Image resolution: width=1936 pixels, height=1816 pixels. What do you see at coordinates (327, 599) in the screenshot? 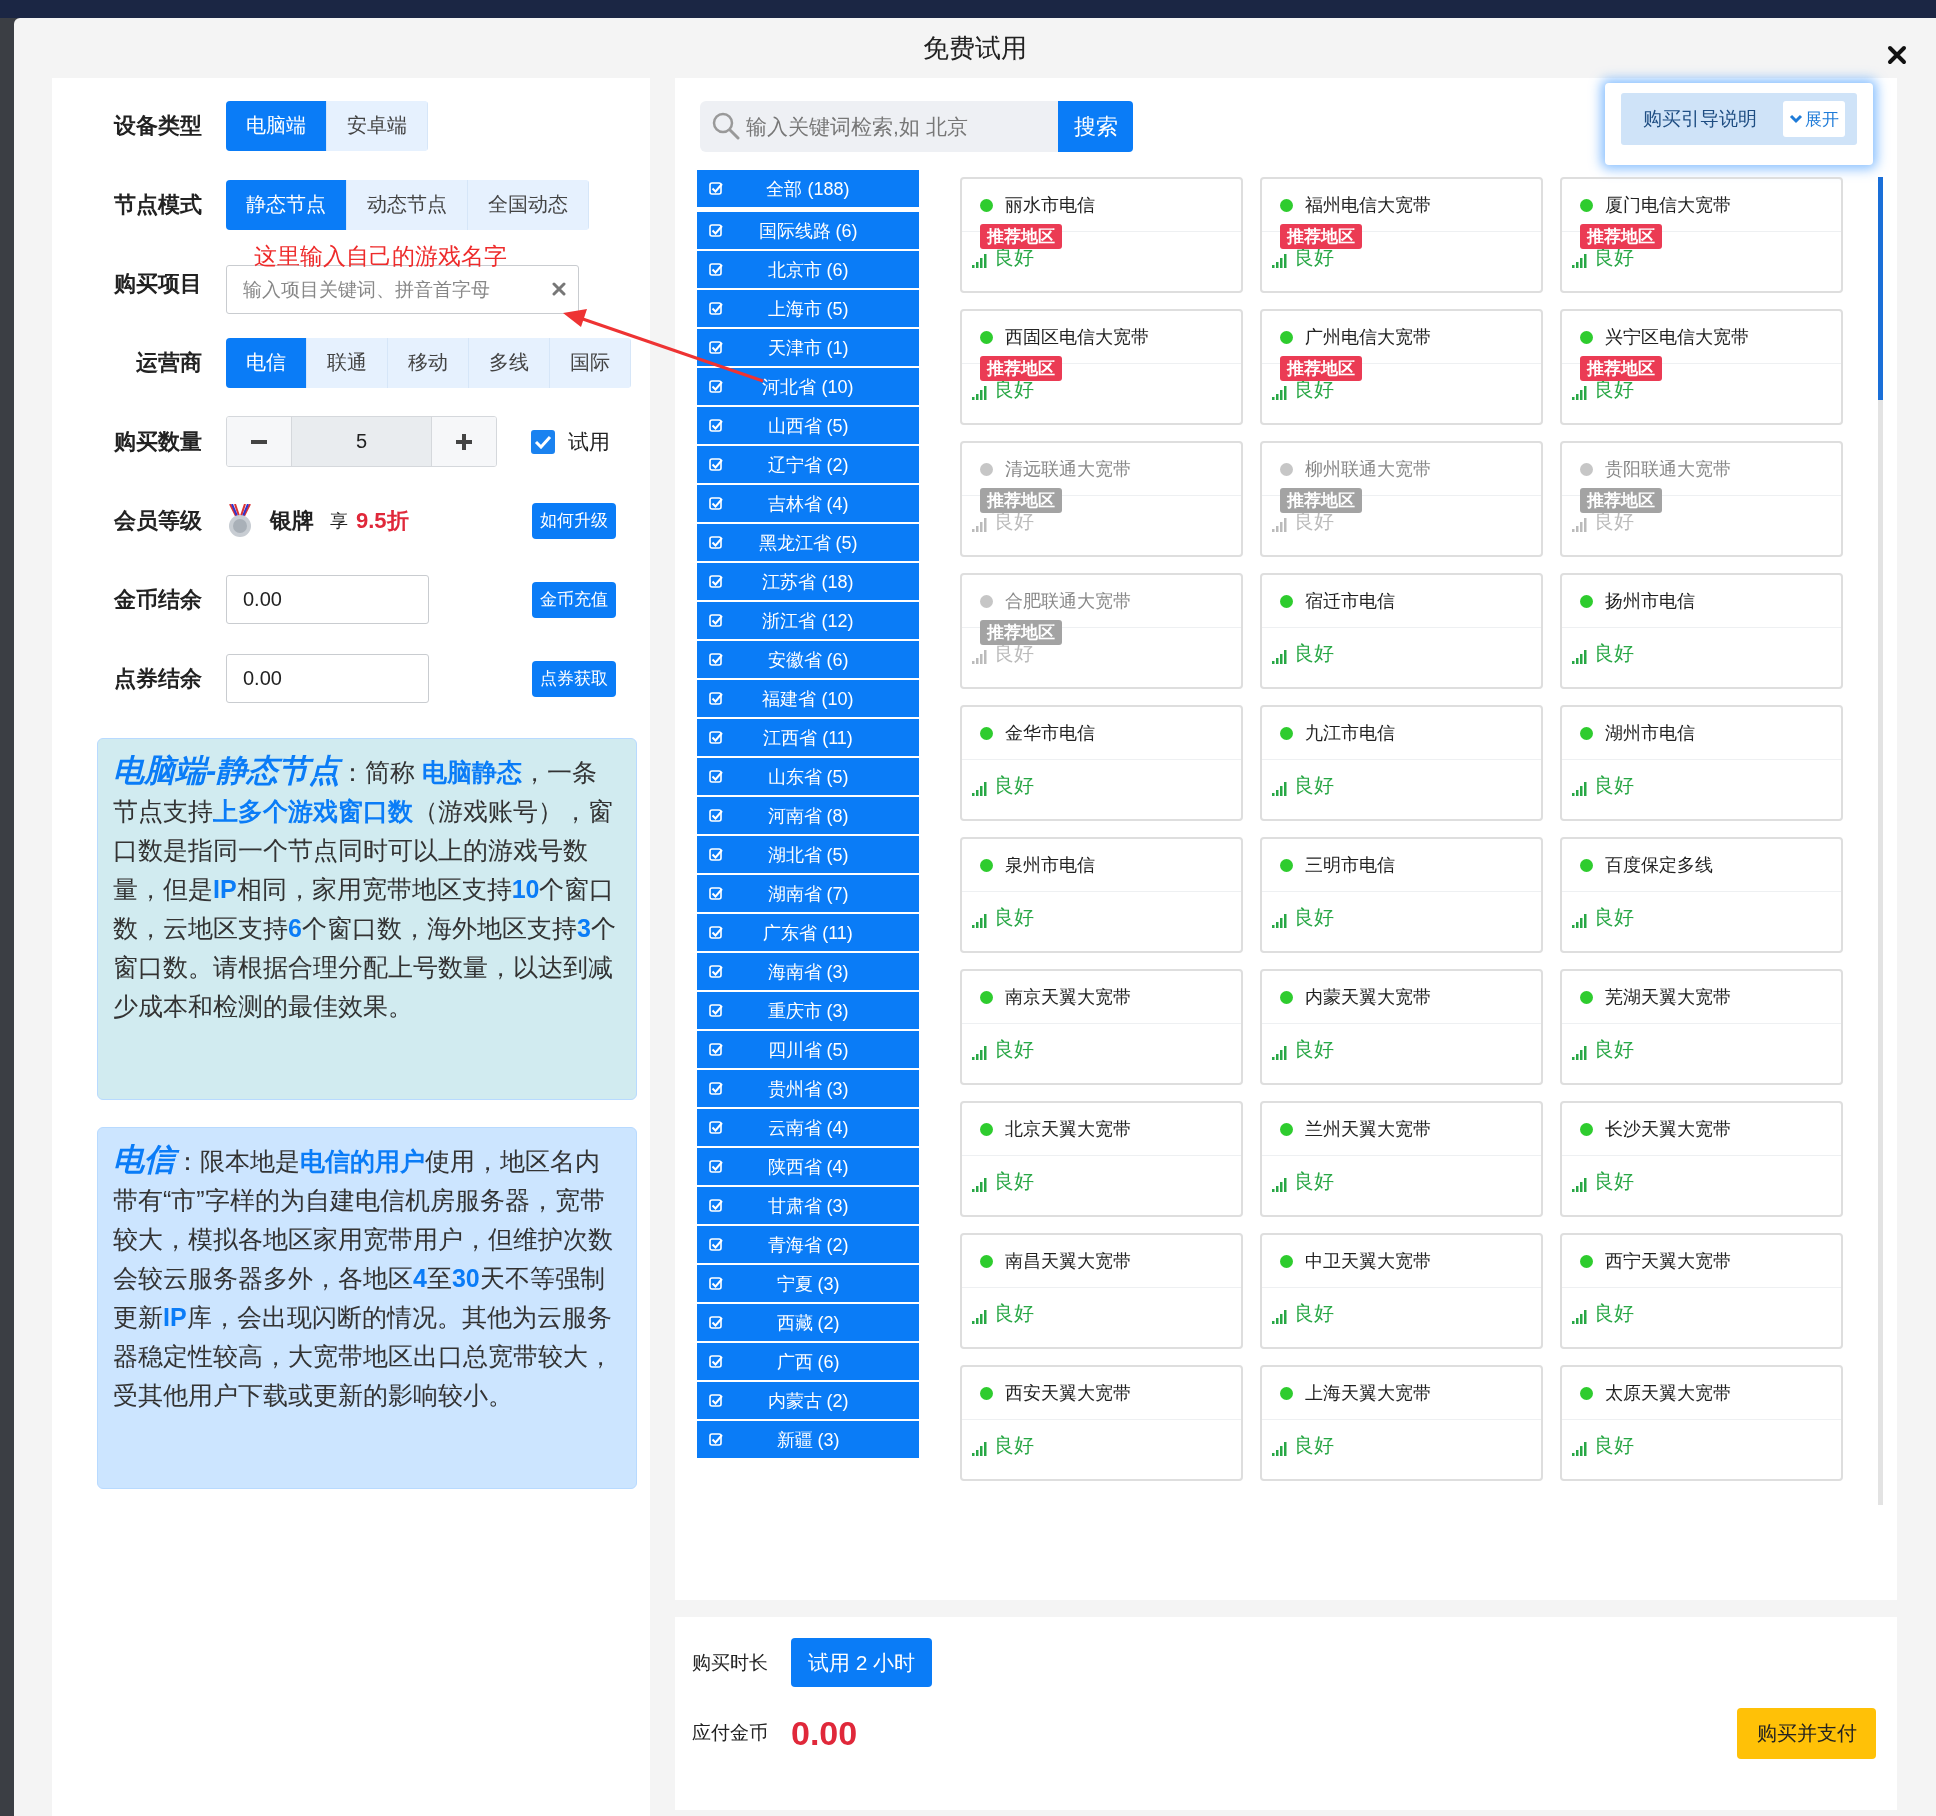
I see `coin-balance-field: 0.00` at bounding box center [327, 599].